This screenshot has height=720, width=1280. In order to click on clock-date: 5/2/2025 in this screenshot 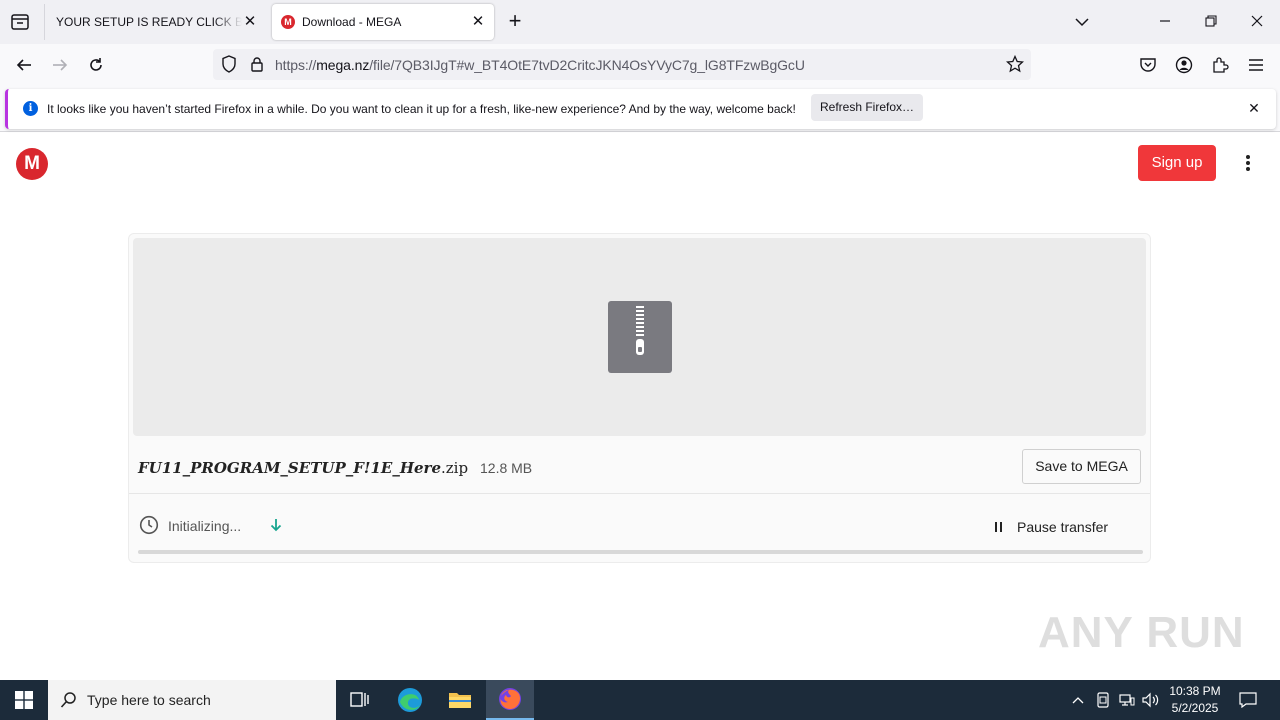, I will do `click(1195, 708)`.